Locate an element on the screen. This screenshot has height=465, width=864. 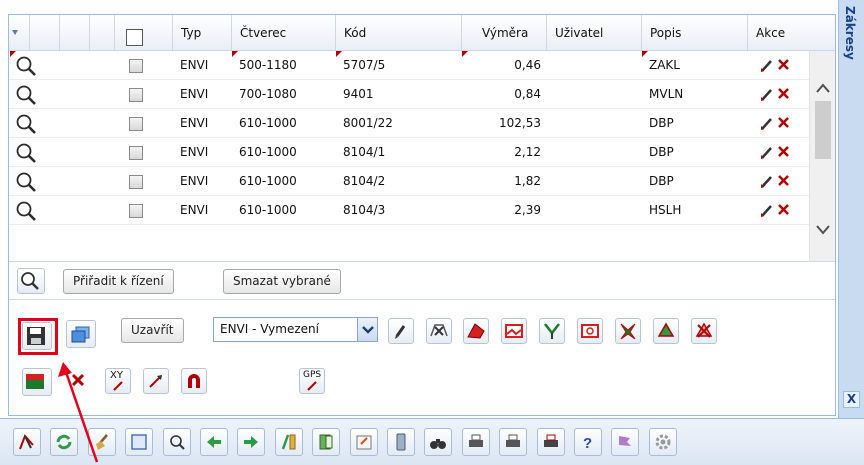
scroll-down-icon is located at coordinates (823, 230).